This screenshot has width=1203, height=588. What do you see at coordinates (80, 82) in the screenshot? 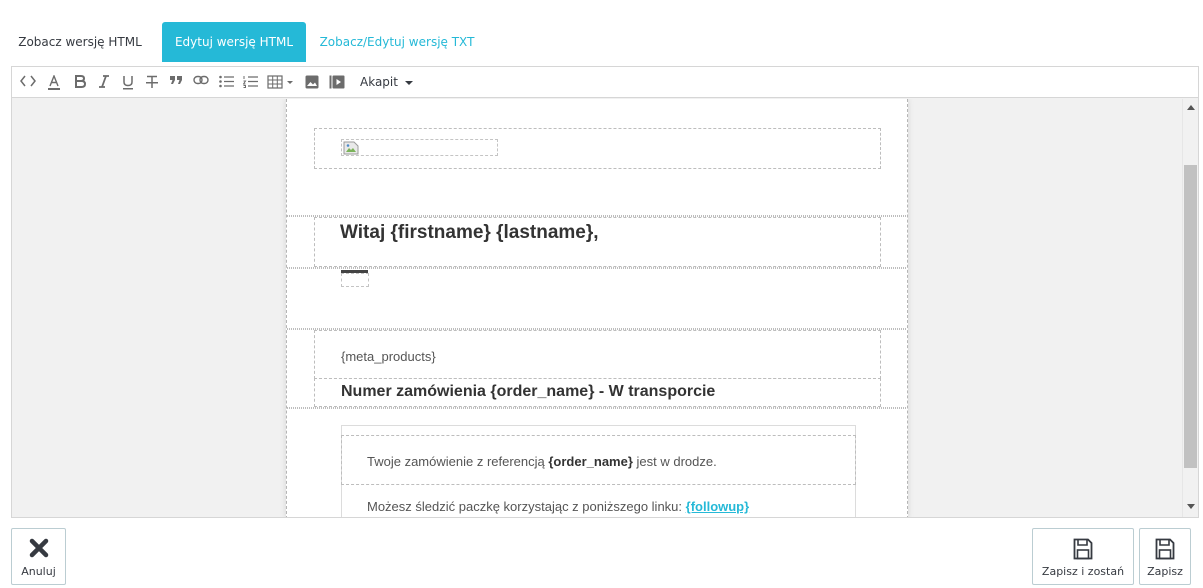
I see `bold-icon` at bounding box center [80, 82].